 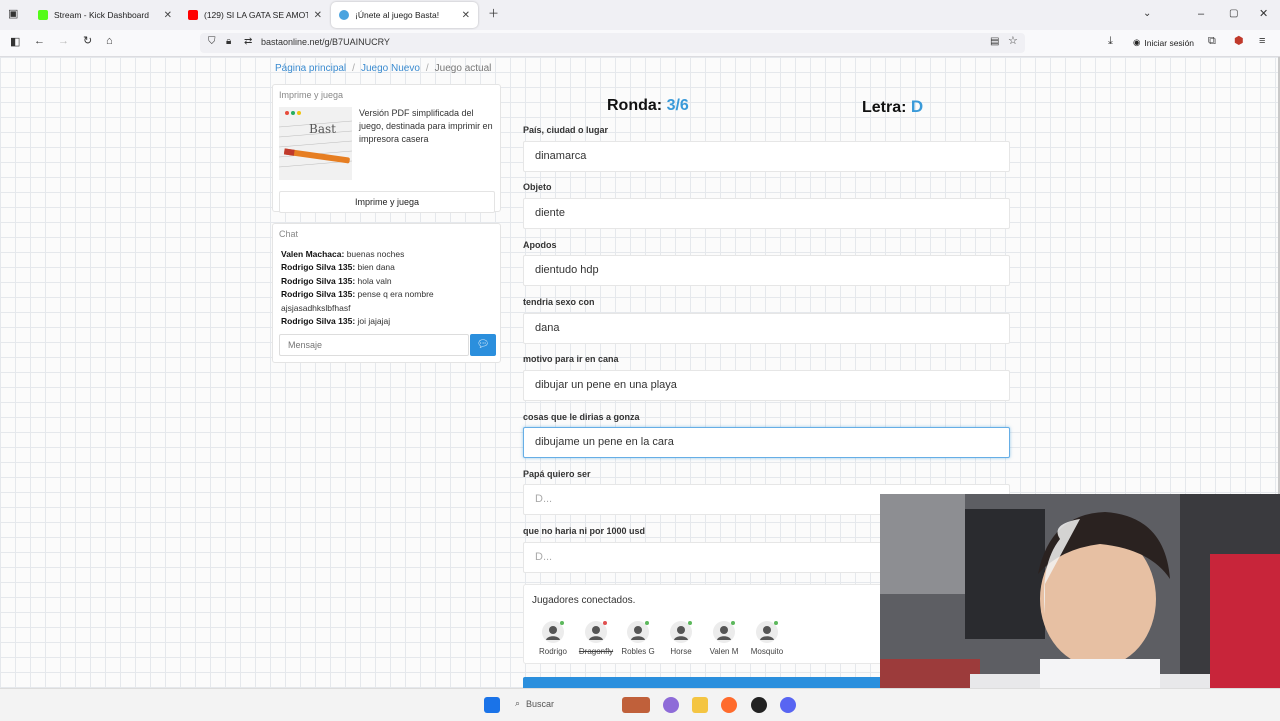 I want to click on tab-title: Stream - Kick Dashboard, so click(x=101, y=15).